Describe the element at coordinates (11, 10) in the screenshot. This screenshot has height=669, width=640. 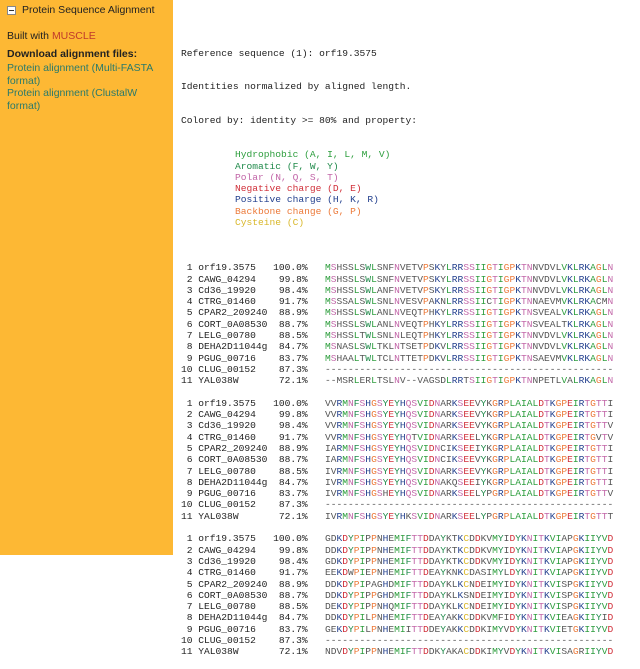
I see `collapse-icon` at that location.